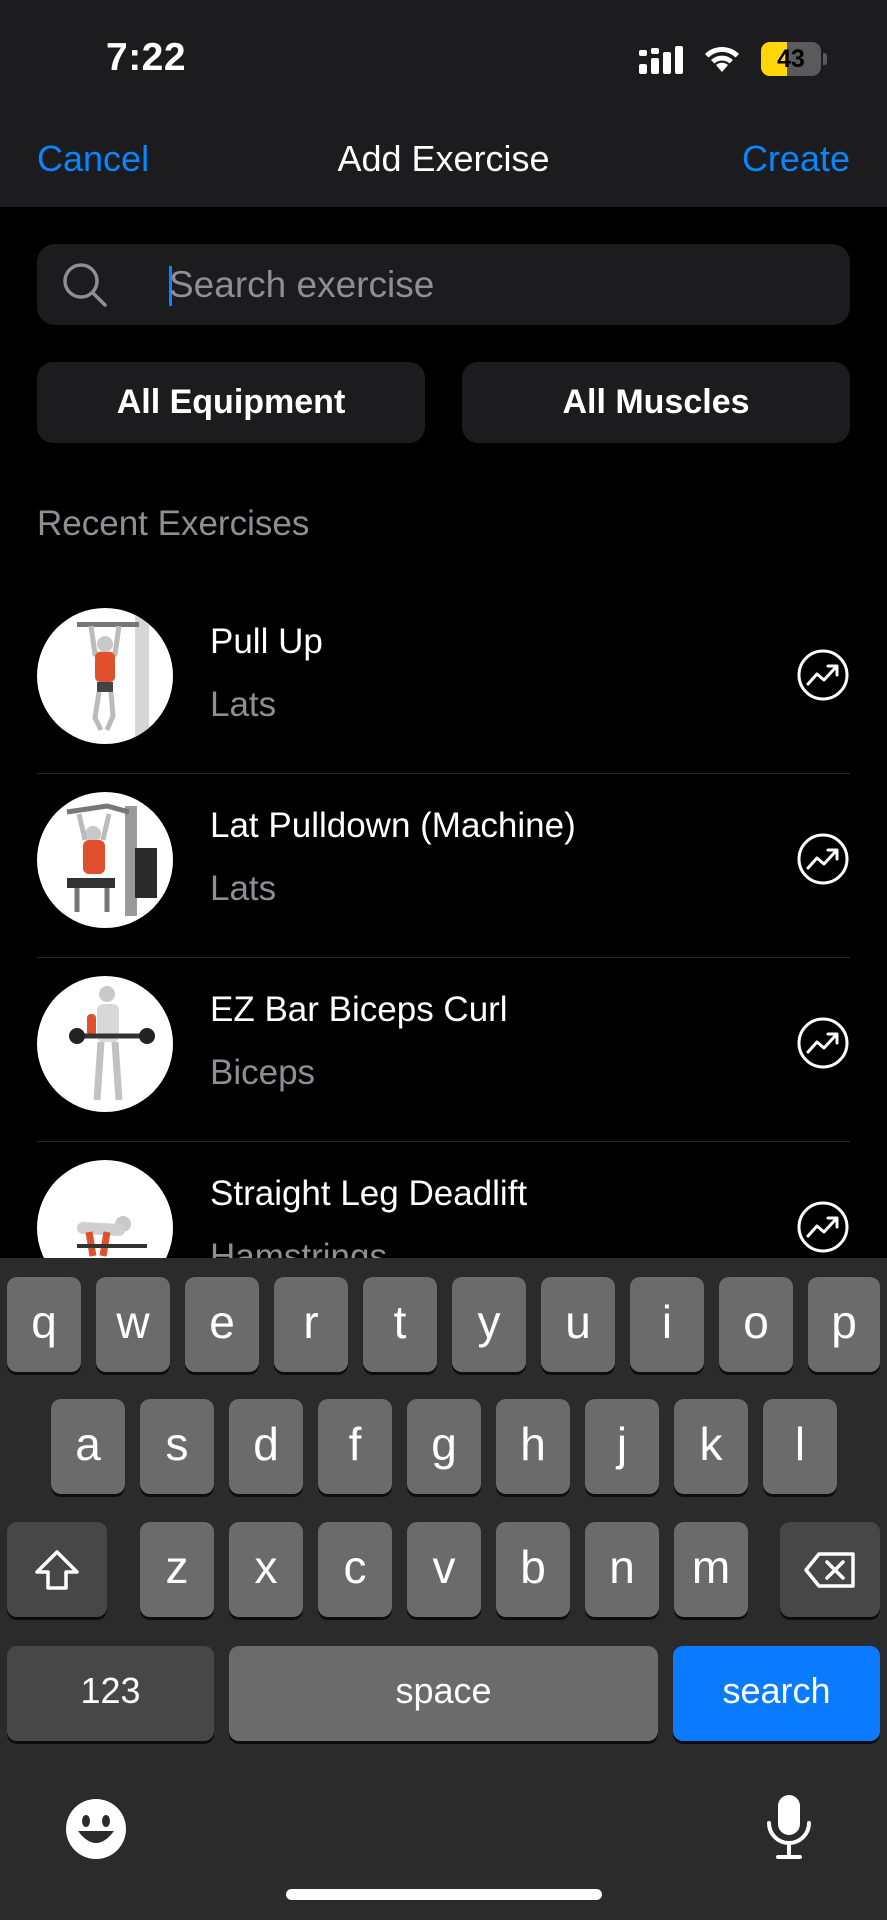 This screenshot has height=1920, width=887. What do you see at coordinates (110, 1693) in the screenshot?
I see `numbers-key: 123` at bounding box center [110, 1693].